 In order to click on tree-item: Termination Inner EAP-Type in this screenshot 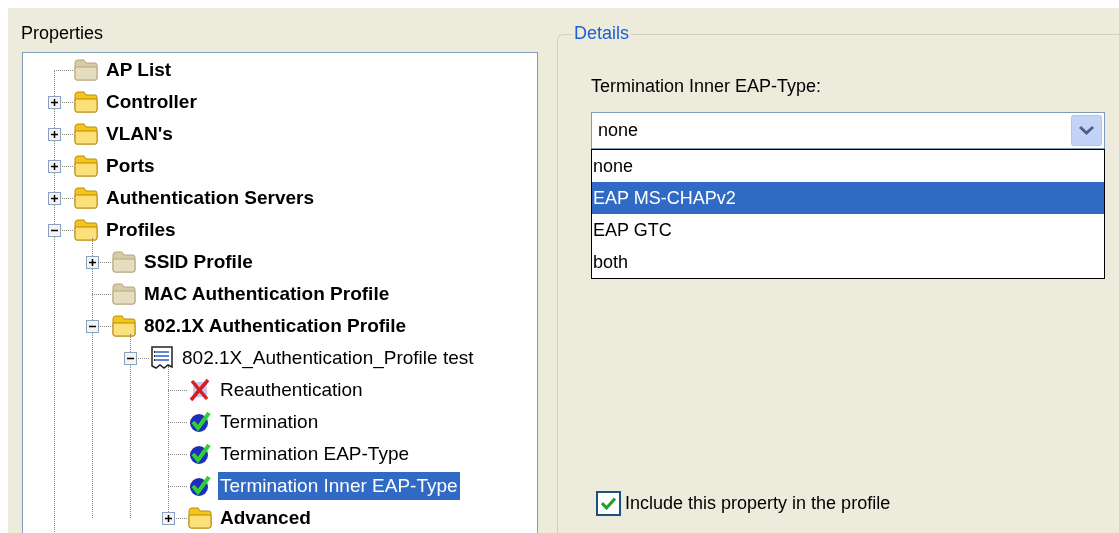, I will do `click(339, 486)`.